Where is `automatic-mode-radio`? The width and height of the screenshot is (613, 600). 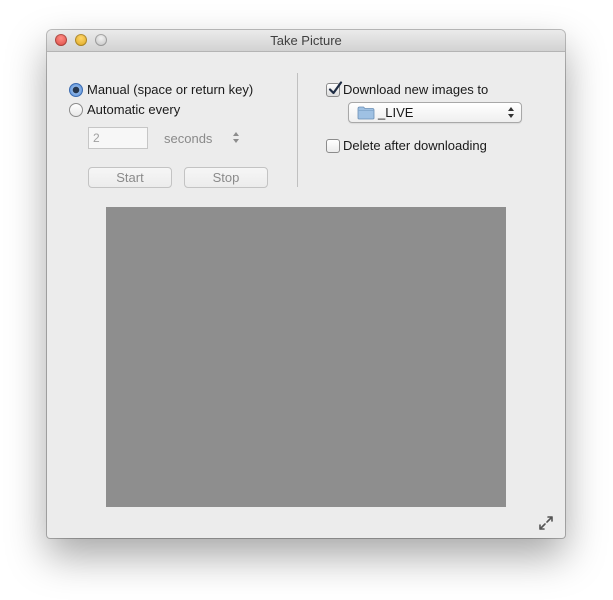
automatic-mode-radio is located at coordinates (76, 110).